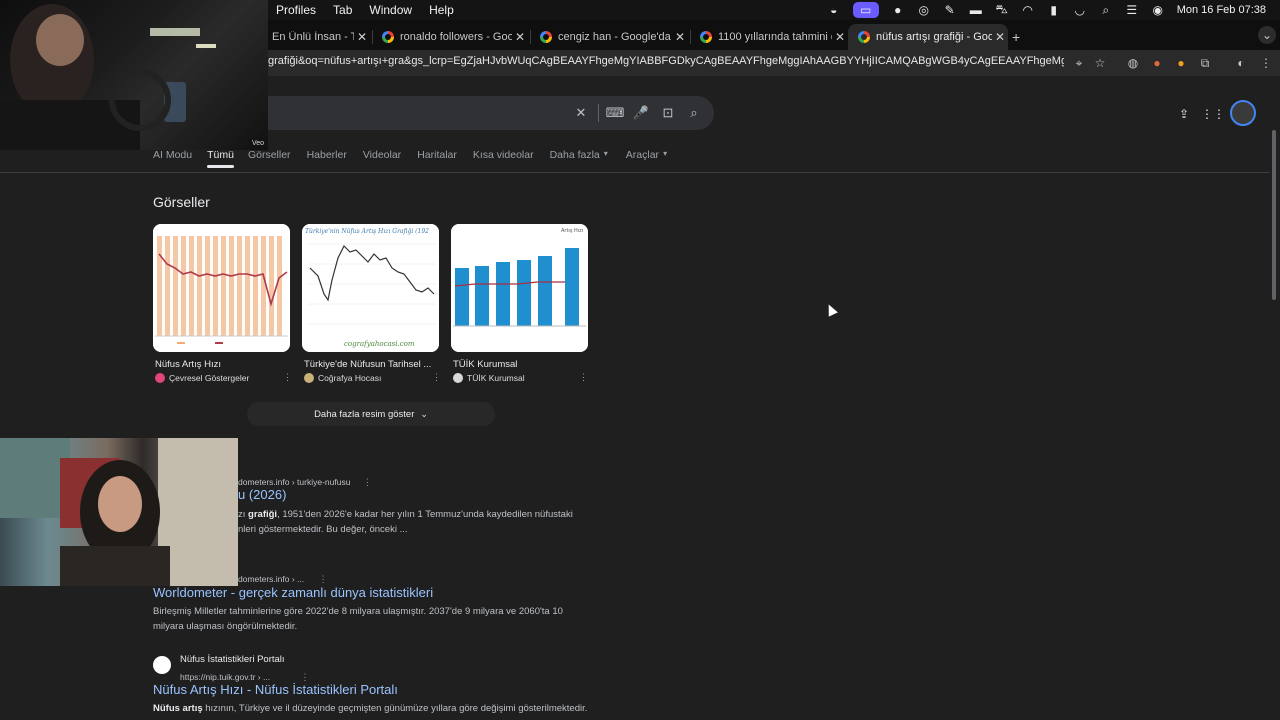  What do you see at coordinates (924, 10) in the screenshot?
I see `status-spiral-icon: ◎` at bounding box center [924, 10].